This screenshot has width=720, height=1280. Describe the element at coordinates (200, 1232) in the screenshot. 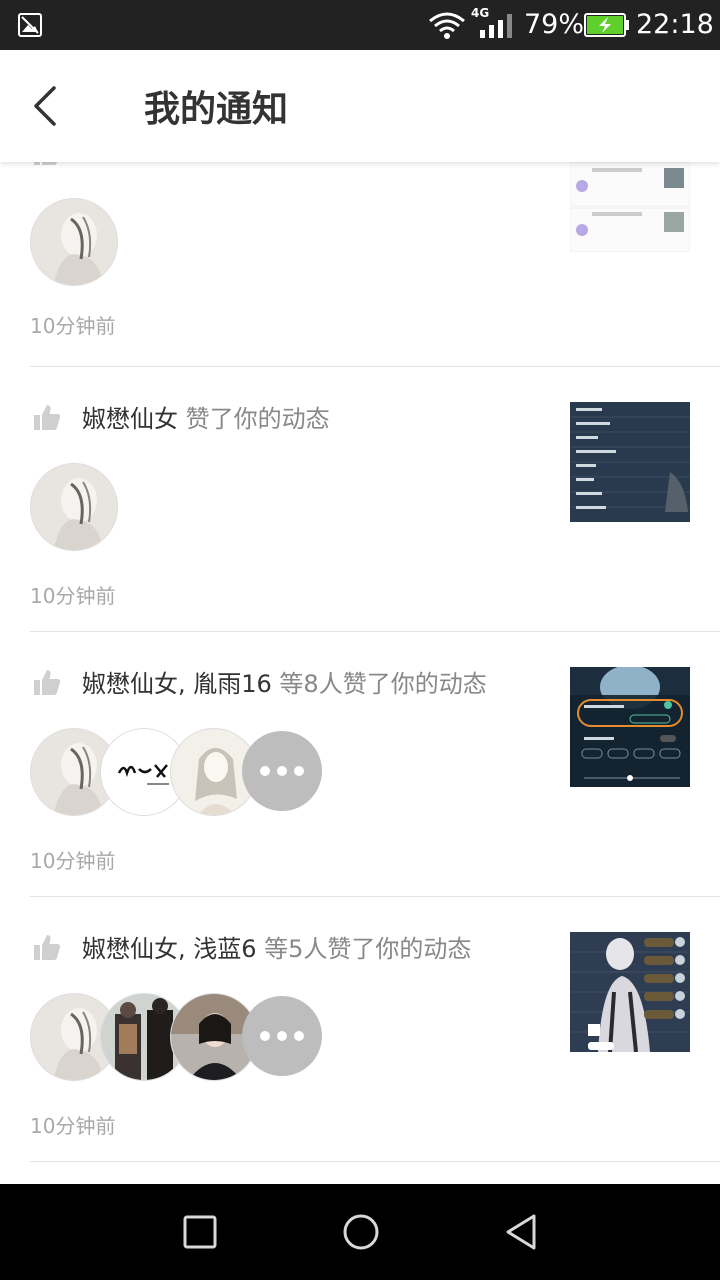

I see `recent-apps-icon` at that location.